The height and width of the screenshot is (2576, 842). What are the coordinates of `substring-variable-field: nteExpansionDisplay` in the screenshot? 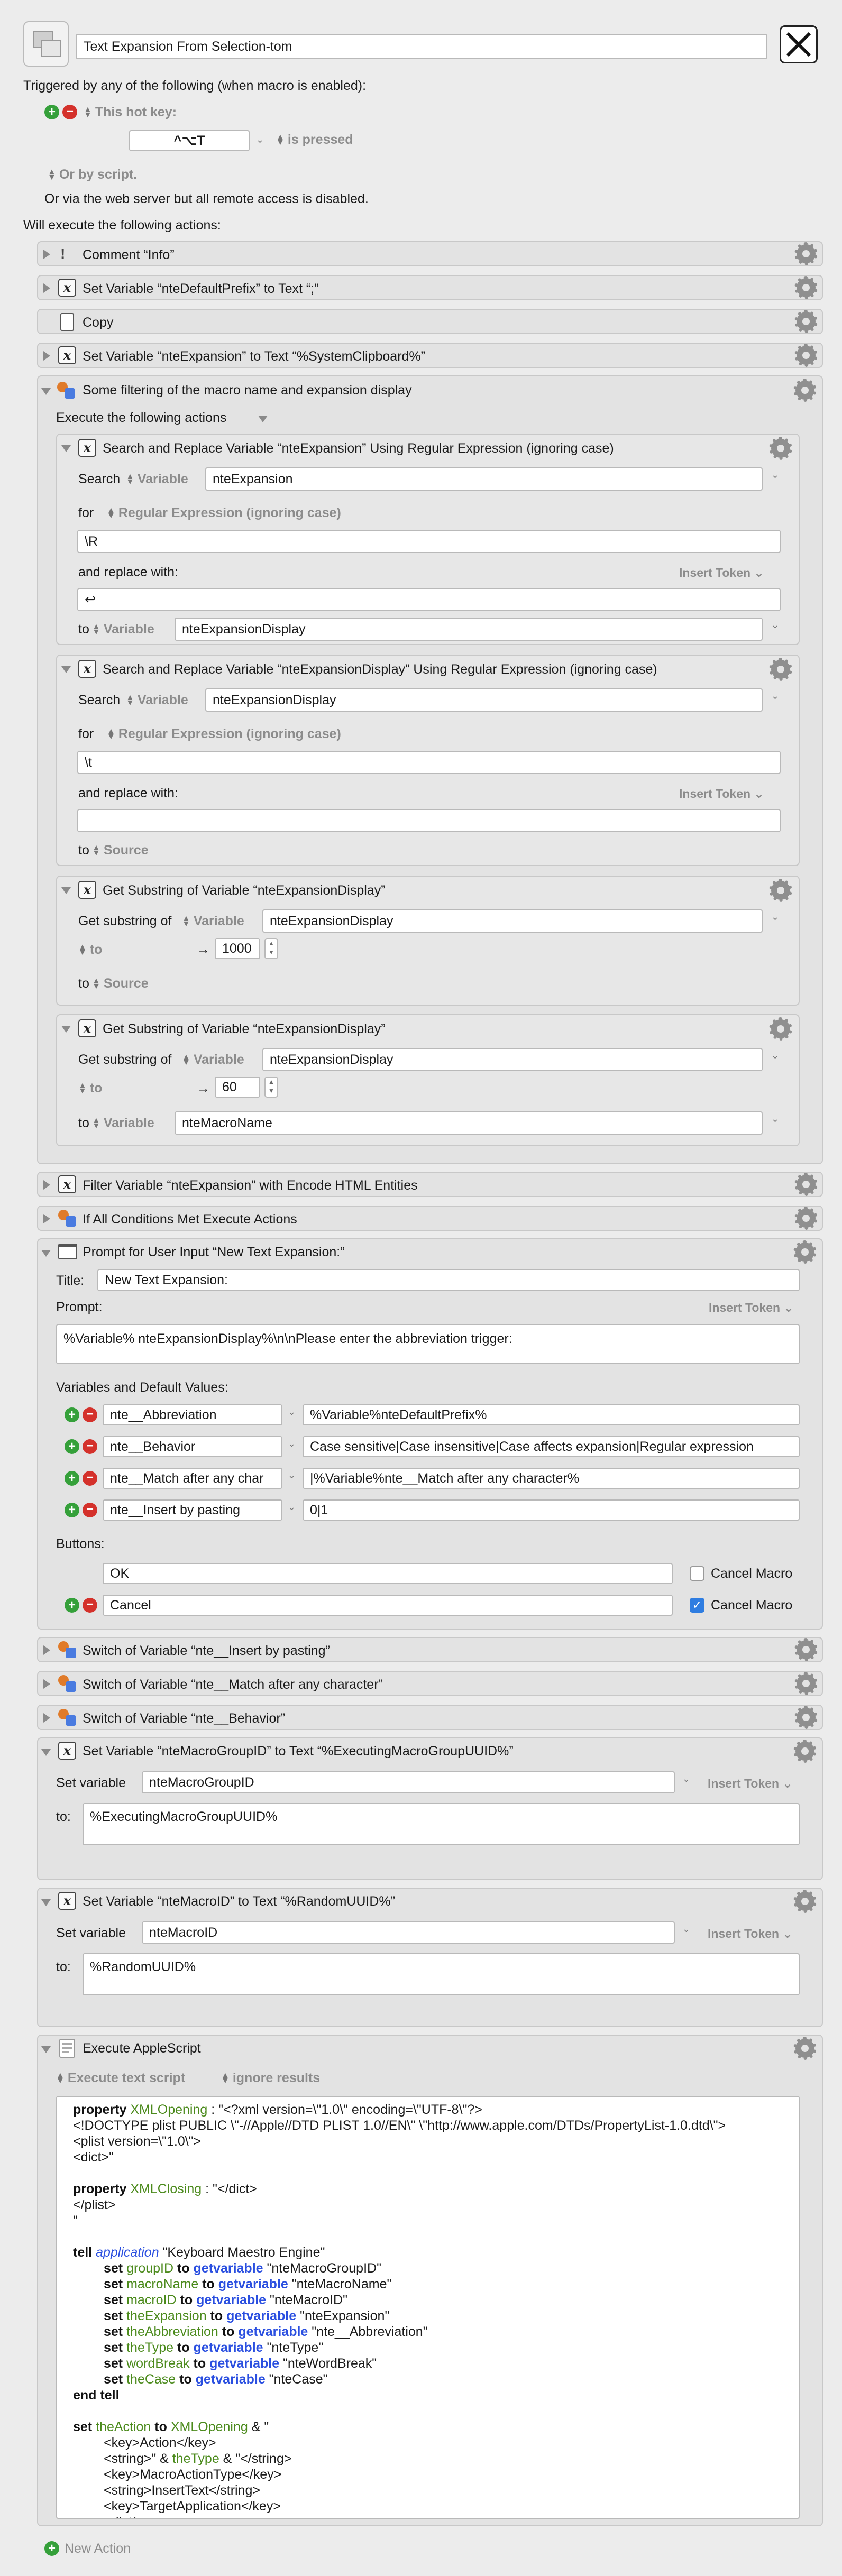 It's located at (513, 921).